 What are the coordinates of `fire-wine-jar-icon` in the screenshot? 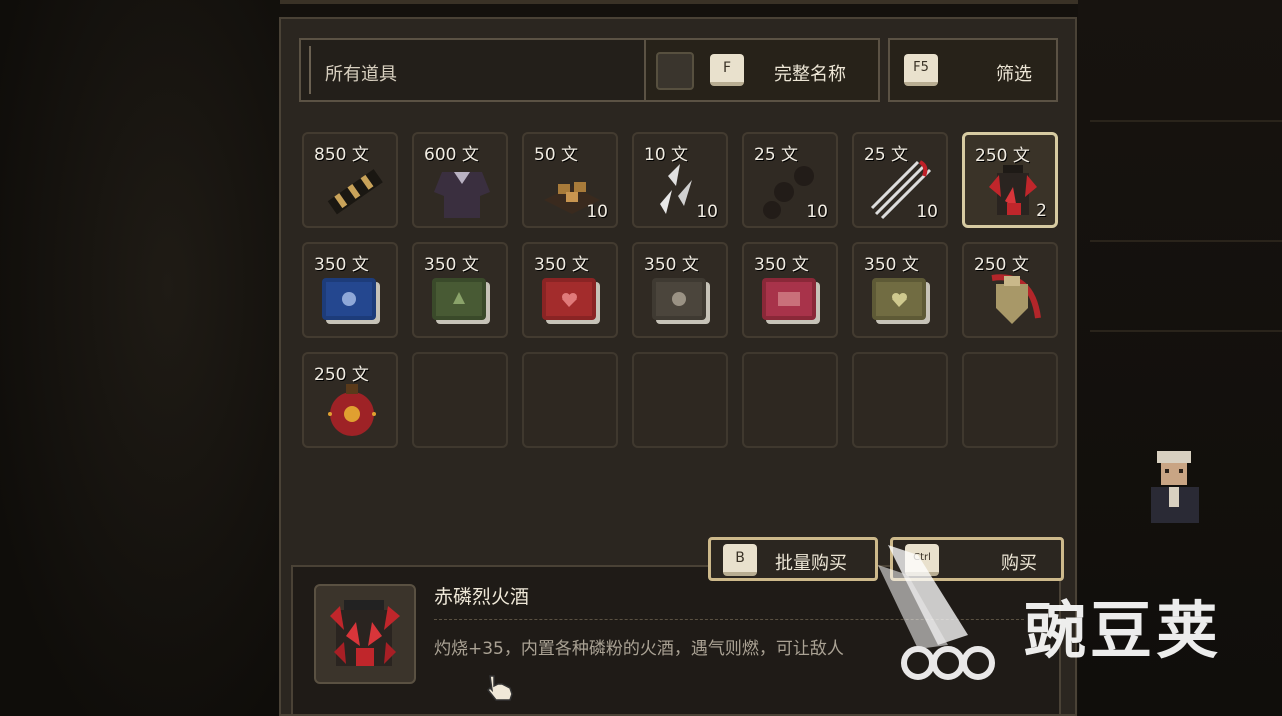 It's located at (365, 633).